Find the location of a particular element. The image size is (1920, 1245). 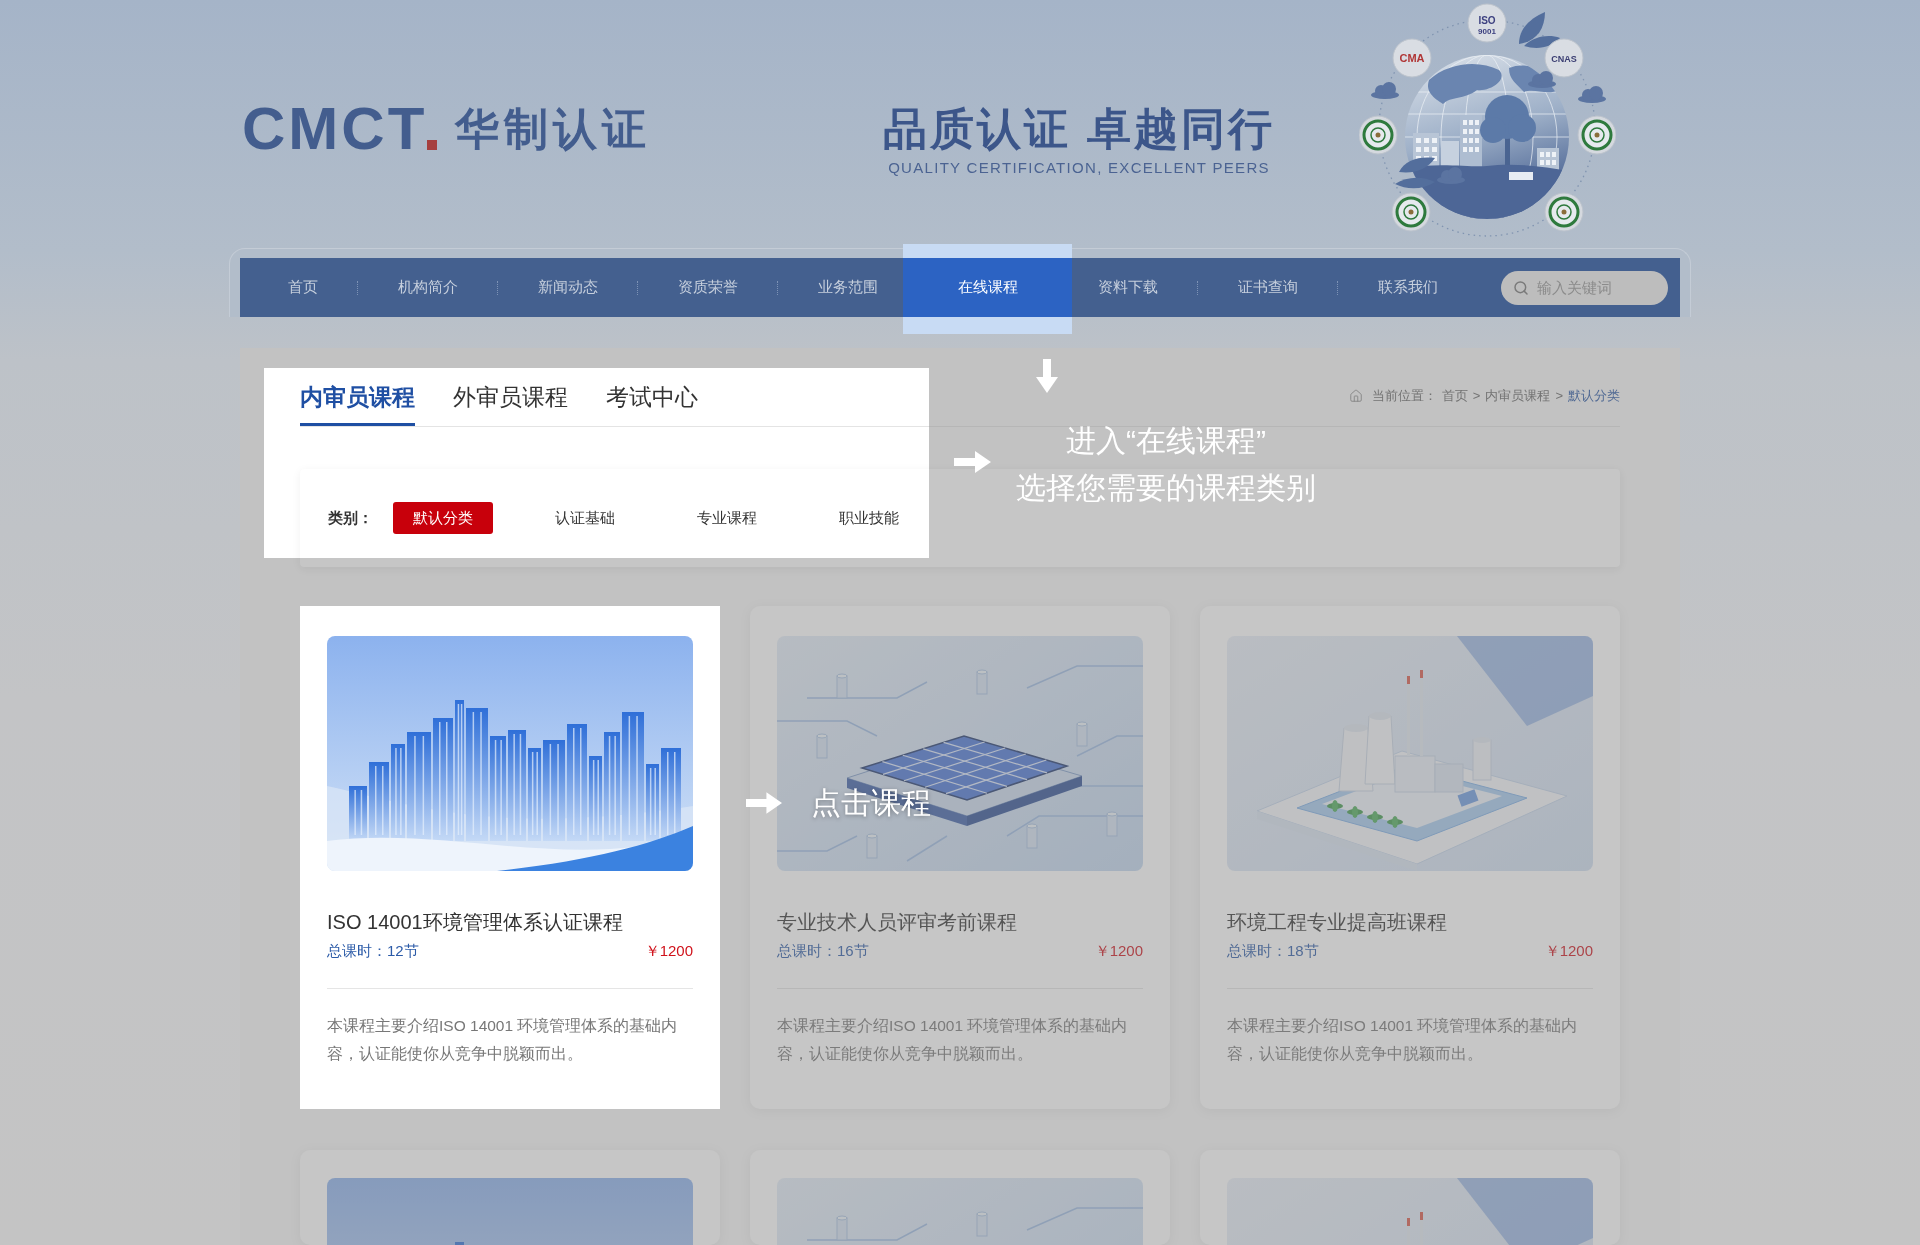

breadcrumb-link: 内审员课程 is located at coordinates (1518, 395).